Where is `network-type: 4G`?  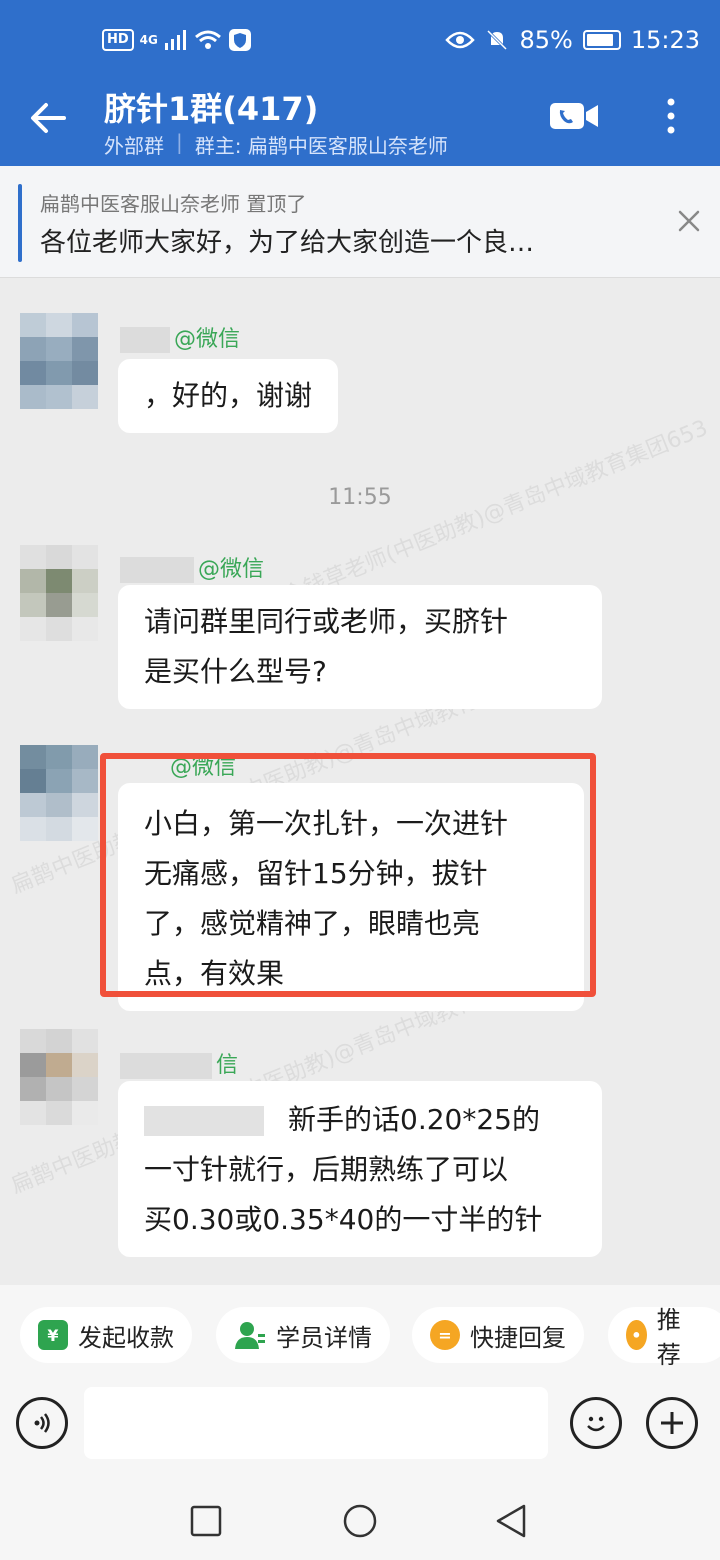
network-type: 4G is located at coordinates (148, 40).